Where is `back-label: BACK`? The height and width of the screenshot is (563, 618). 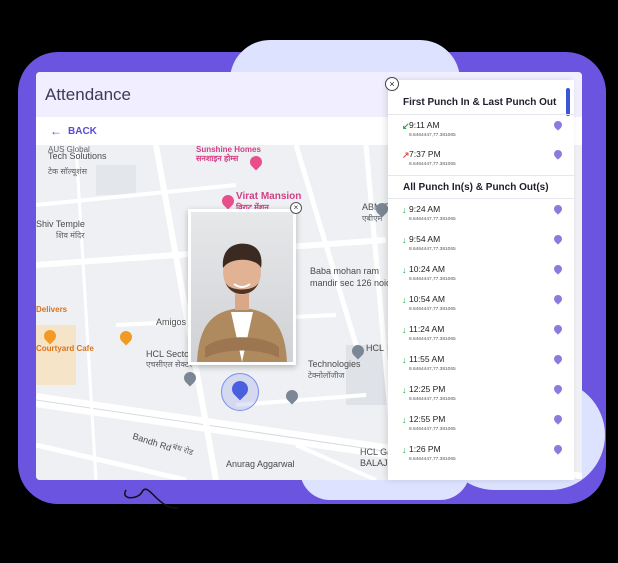 back-label: BACK is located at coordinates (82, 131).